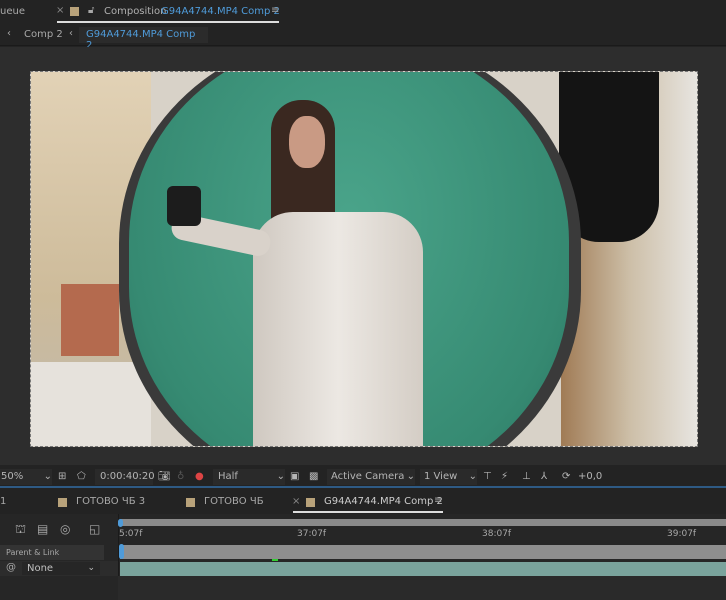 This screenshot has height=600, width=726. Describe the element at coordinates (12, 11) in the screenshot. I see `tab-render-queue: ueue` at that location.